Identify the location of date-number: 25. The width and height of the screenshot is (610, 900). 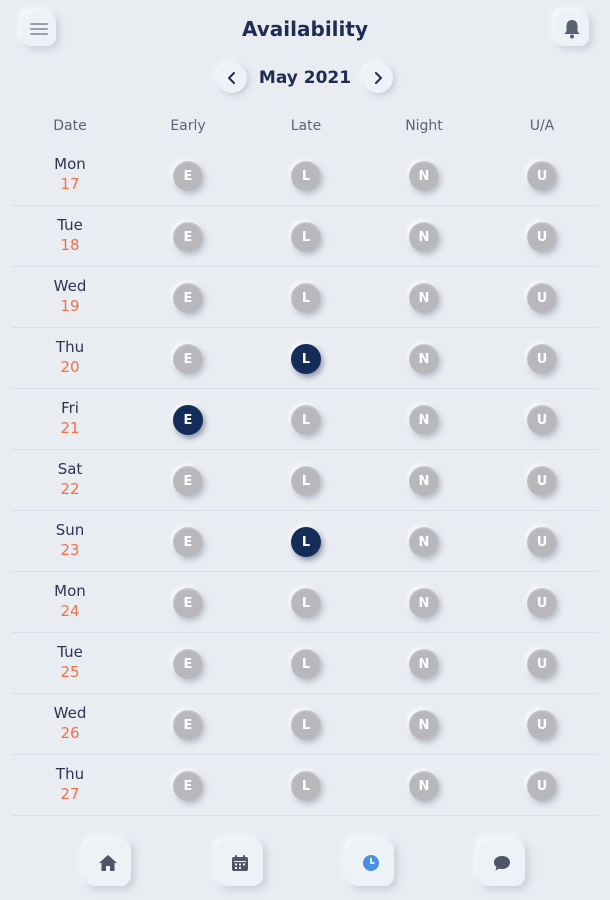
(70, 672).